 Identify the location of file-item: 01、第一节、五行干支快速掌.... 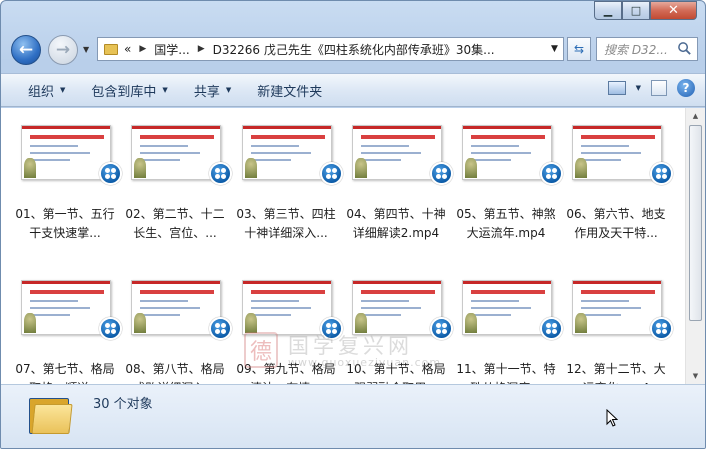
(67, 184).